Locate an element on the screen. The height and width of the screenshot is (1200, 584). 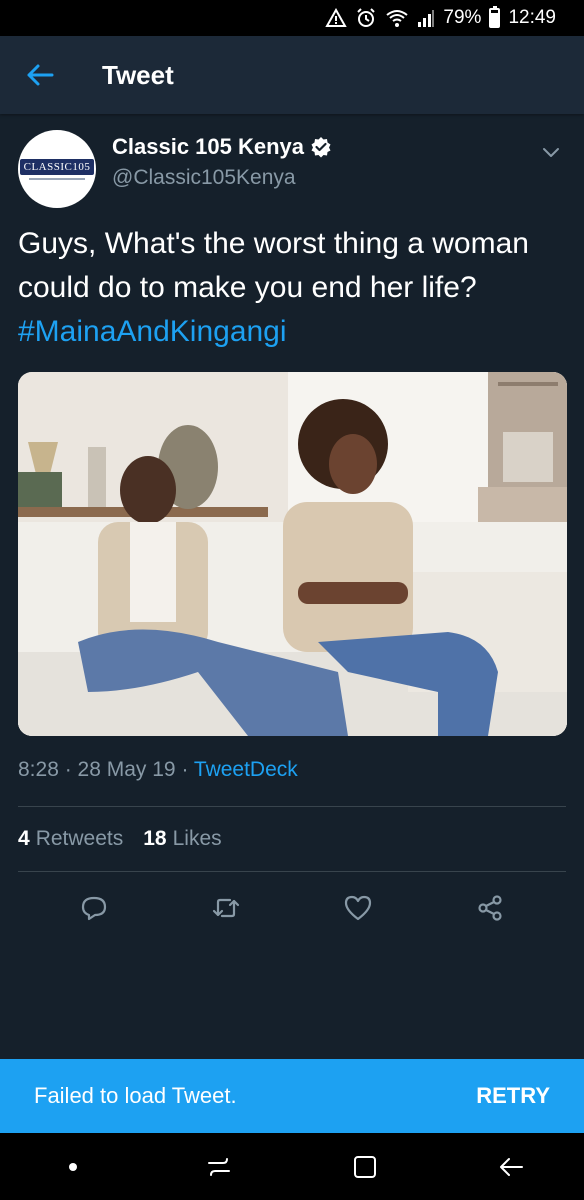
wifi-icon is located at coordinates (397, 18).